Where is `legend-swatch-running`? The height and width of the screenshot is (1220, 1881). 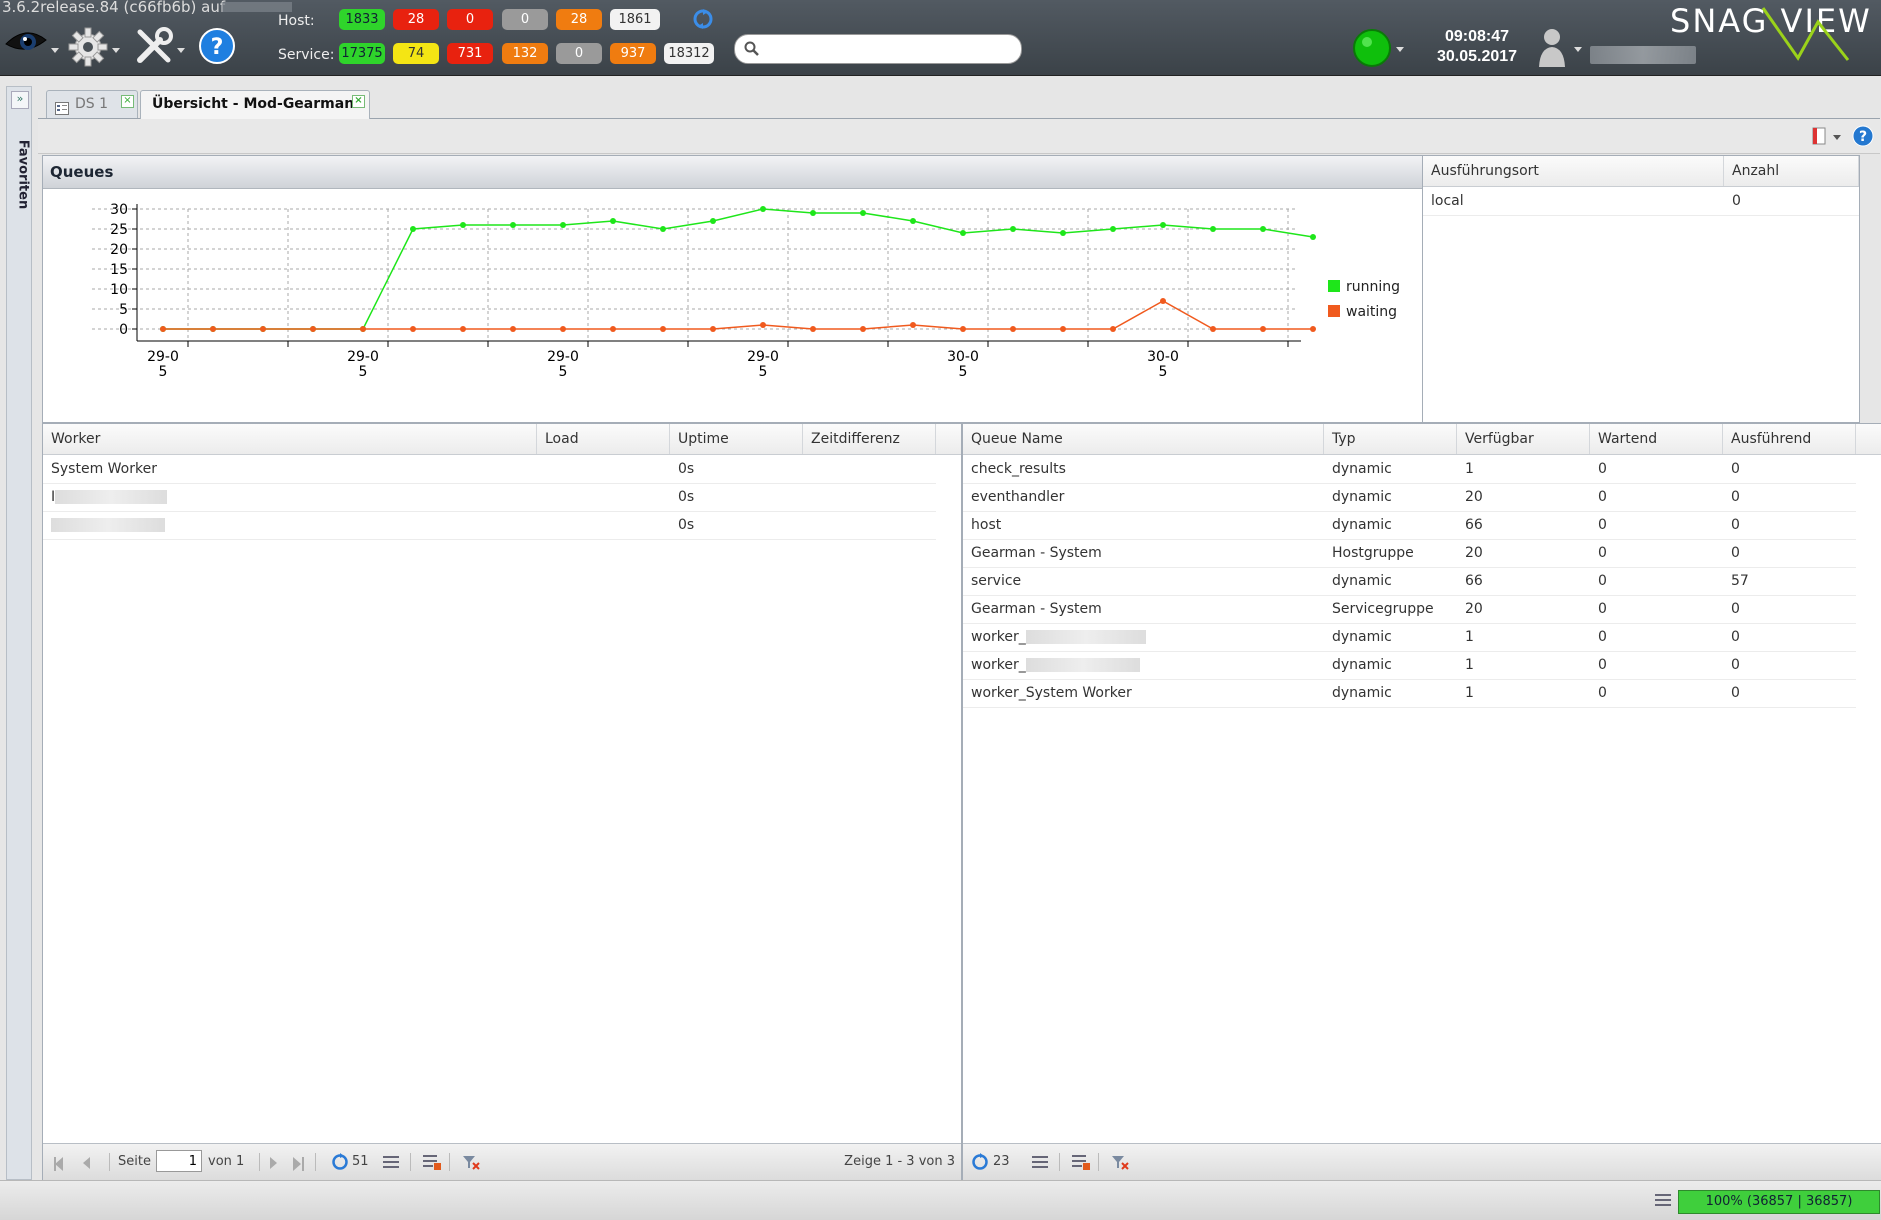 legend-swatch-running is located at coordinates (1334, 286).